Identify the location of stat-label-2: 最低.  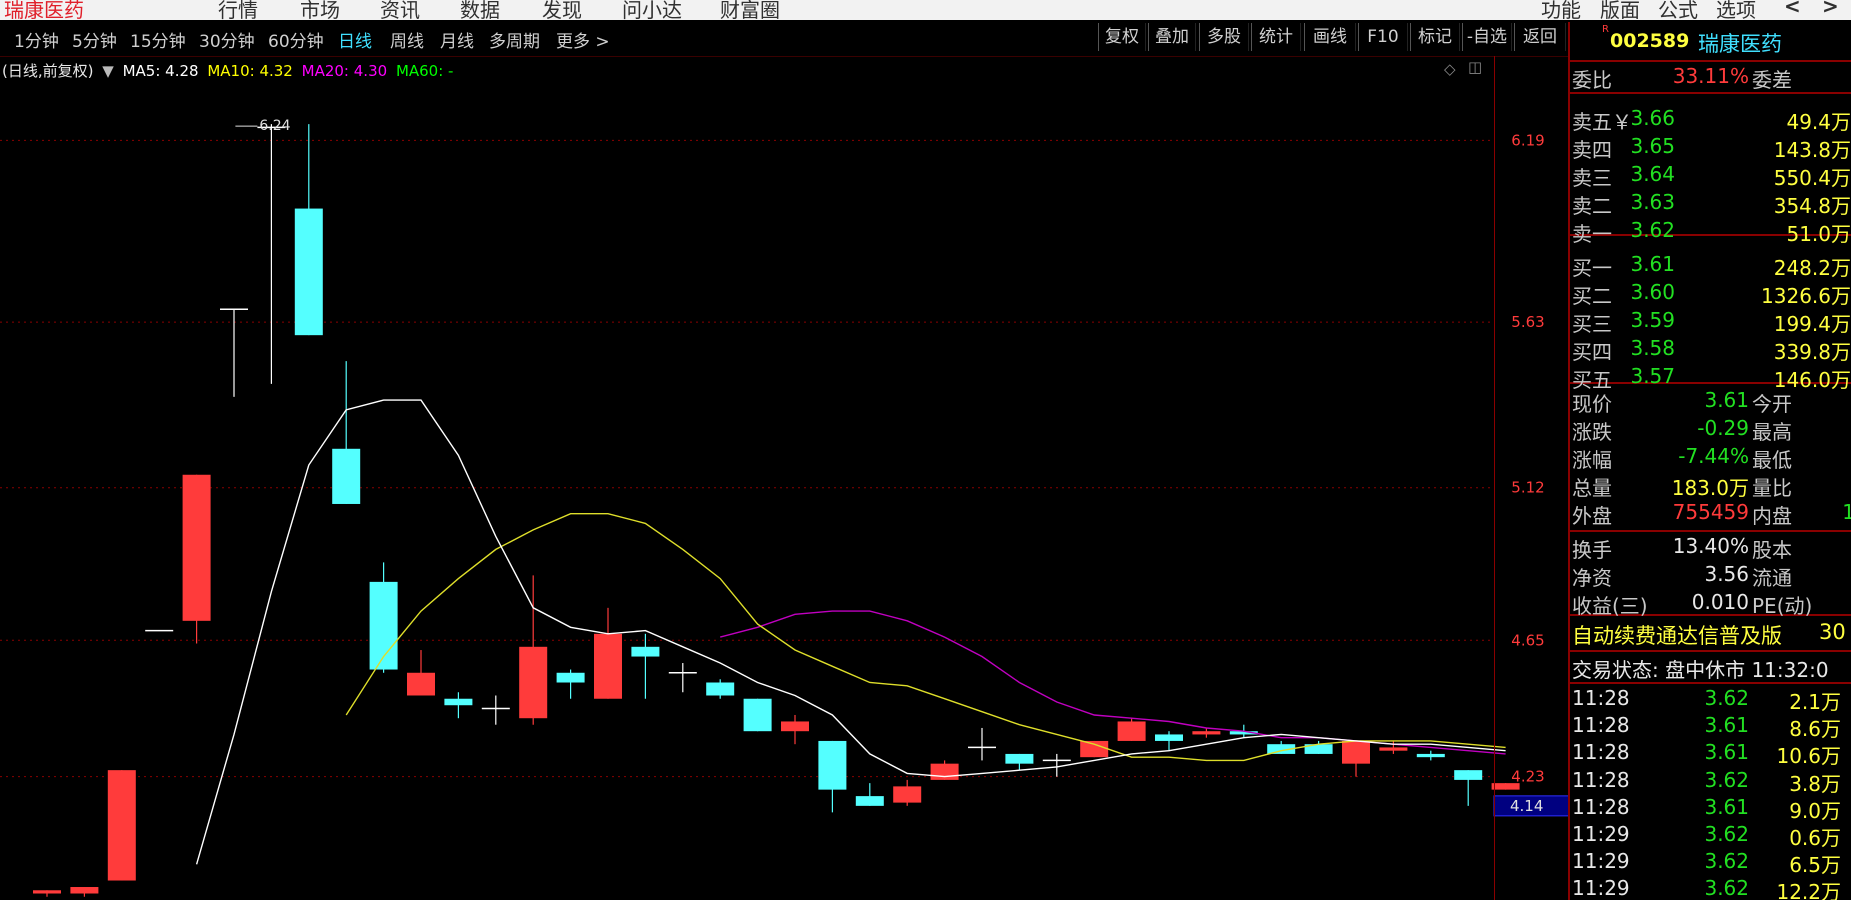
(1772, 460).